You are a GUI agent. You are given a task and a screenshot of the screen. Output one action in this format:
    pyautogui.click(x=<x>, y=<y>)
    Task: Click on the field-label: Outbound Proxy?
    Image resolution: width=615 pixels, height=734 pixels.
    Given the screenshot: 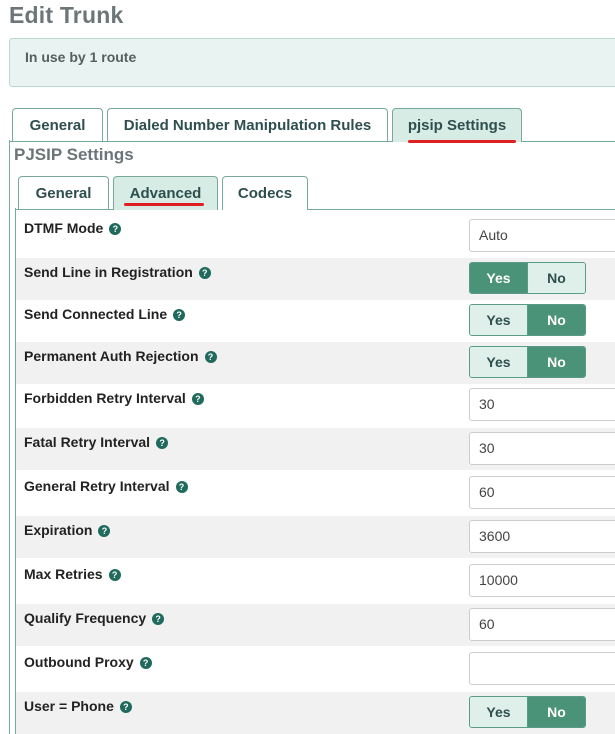 What is the action you would take?
    pyautogui.click(x=88, y=662)
    